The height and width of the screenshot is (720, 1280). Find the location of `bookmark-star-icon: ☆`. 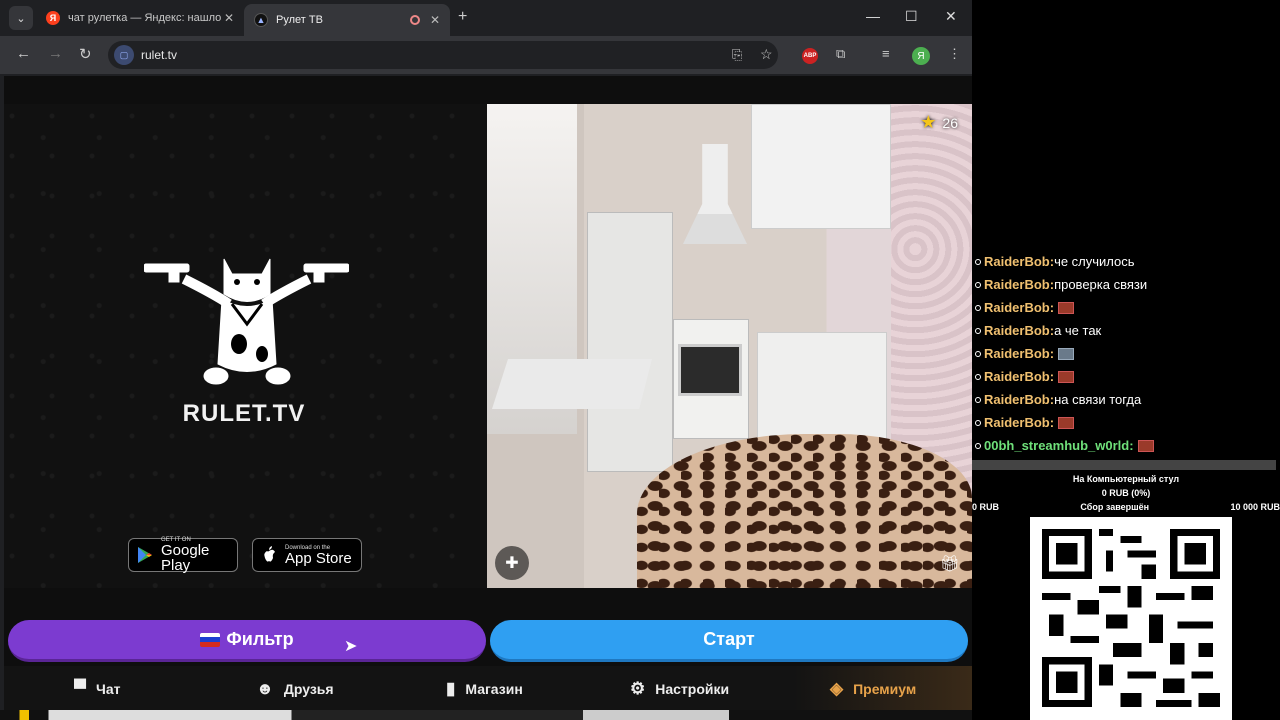

bookmark-star-icon: ☆ is located at coordinates (766, 54).